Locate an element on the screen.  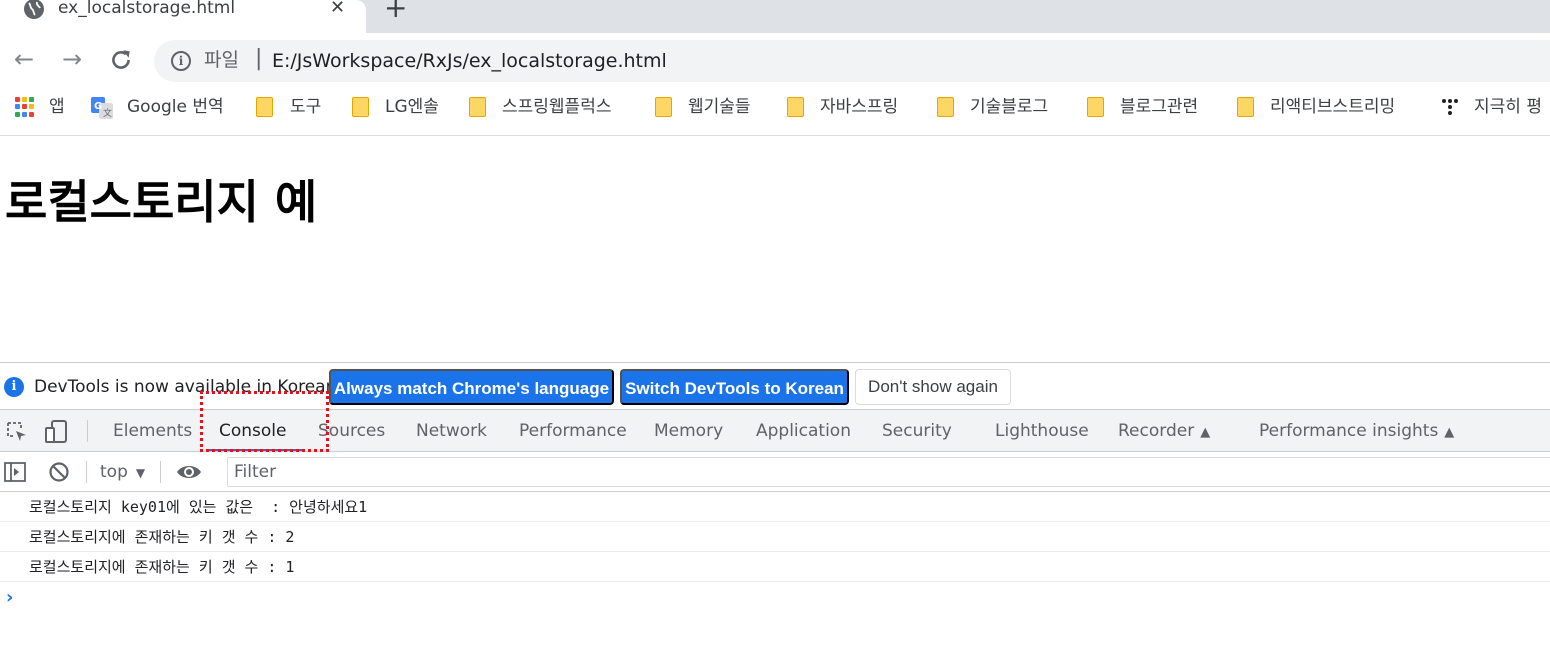
file-scheme-label: 파일 is located at coordinates (221, 60).